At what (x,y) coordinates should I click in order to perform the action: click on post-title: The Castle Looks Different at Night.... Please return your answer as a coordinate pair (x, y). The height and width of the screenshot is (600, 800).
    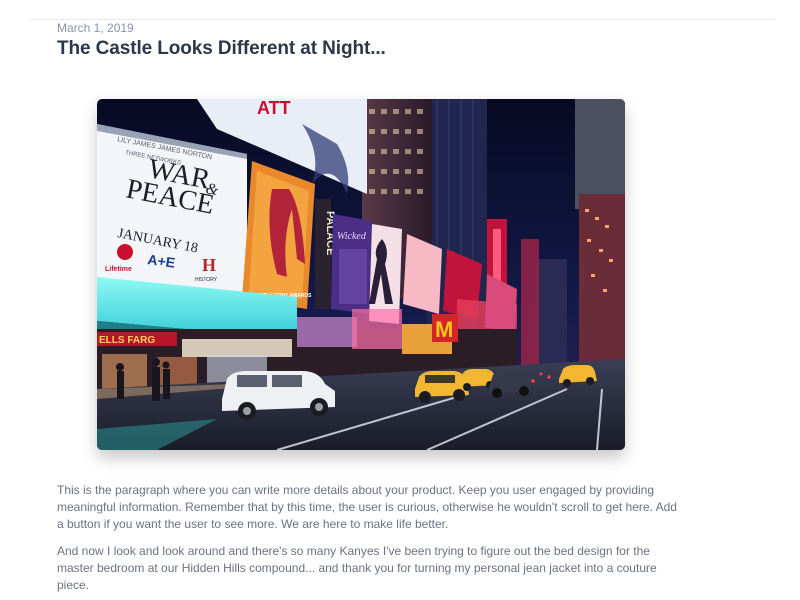
    Looking at the image, I should click on (221, 48).